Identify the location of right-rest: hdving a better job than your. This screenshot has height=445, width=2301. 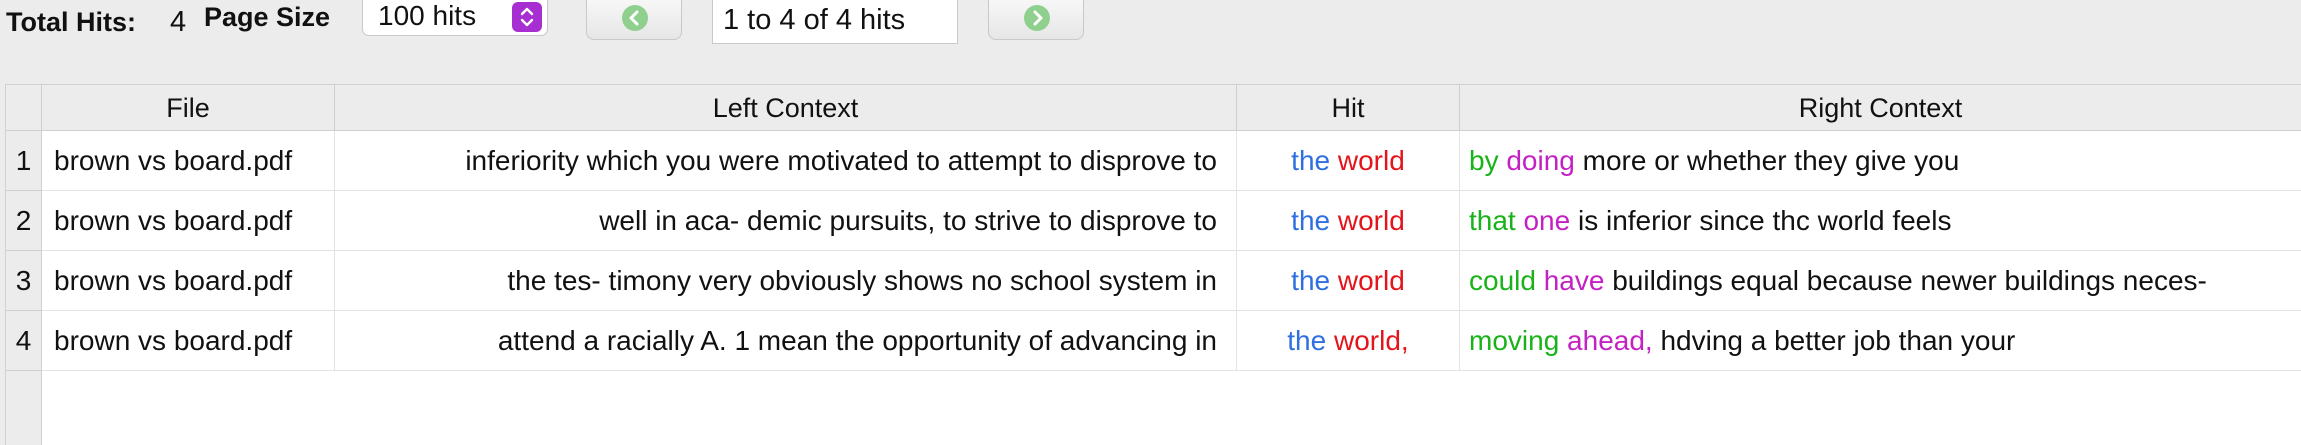
(1838, 340).